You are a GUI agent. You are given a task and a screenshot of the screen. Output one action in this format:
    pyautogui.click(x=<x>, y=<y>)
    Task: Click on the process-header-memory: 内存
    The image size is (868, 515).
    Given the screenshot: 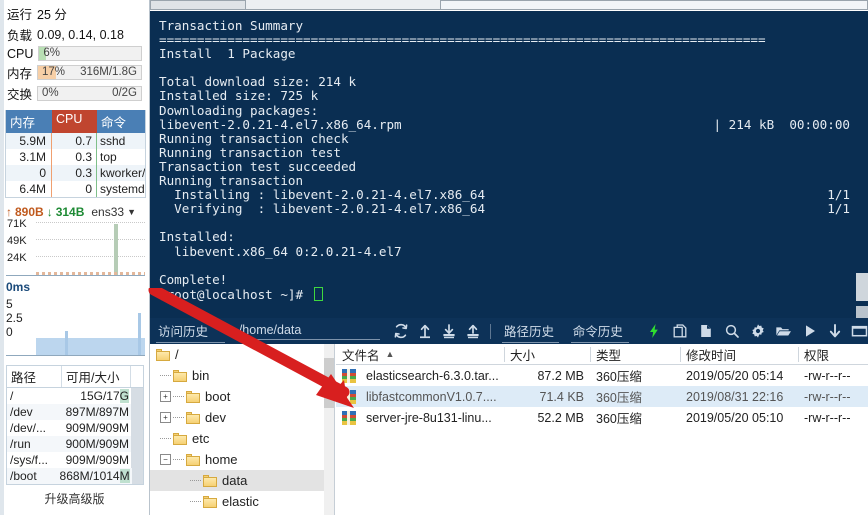 What is the action you would take?
    pyautogui.click(x=29, y=121)
    